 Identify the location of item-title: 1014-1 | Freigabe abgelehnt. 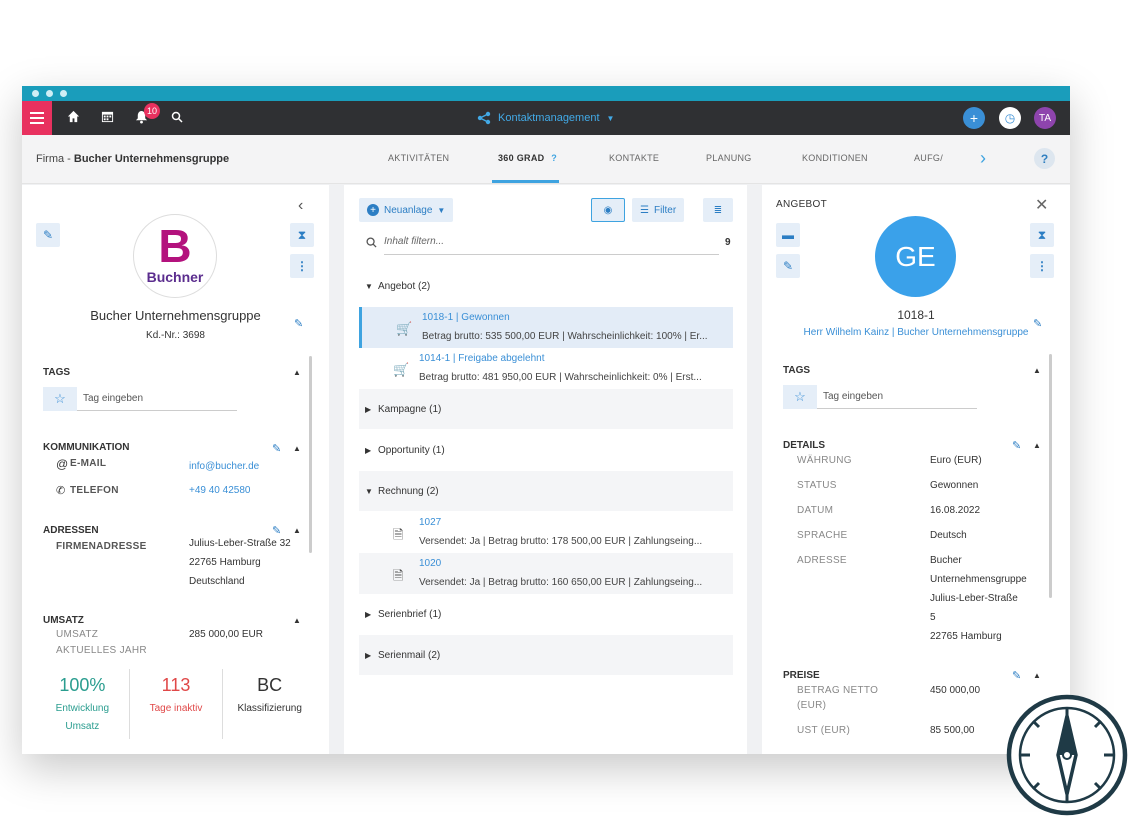
(481, 358).